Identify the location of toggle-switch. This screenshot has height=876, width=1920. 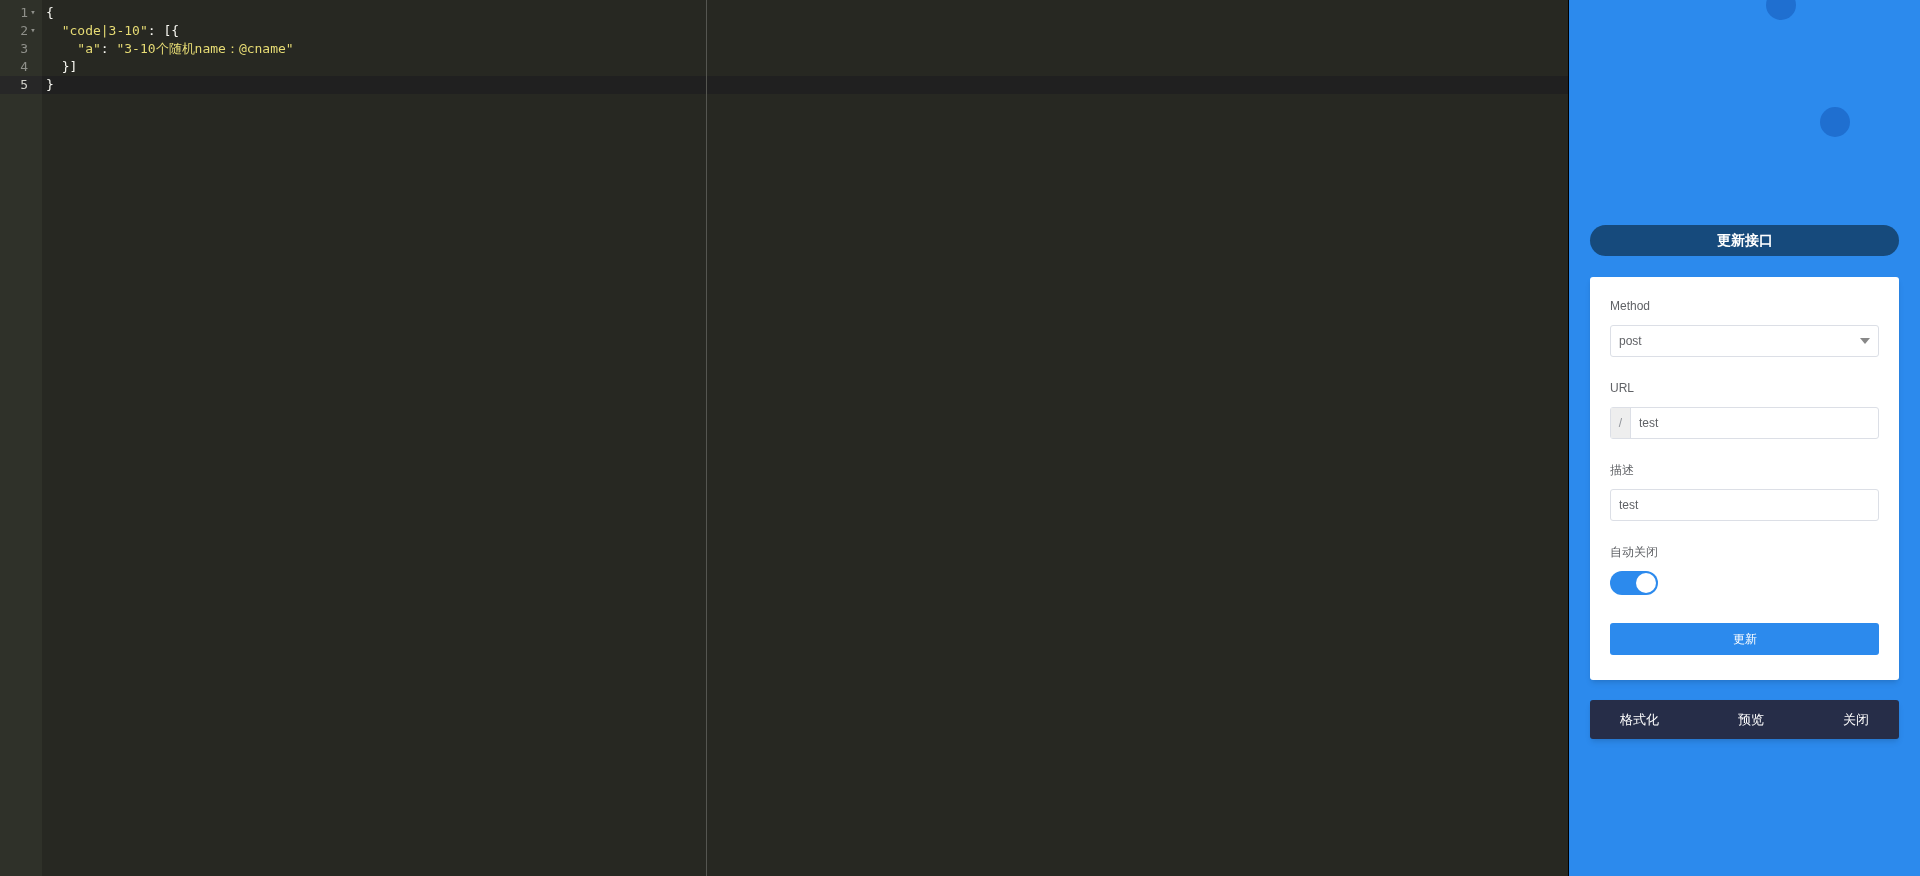
(1634, 583).